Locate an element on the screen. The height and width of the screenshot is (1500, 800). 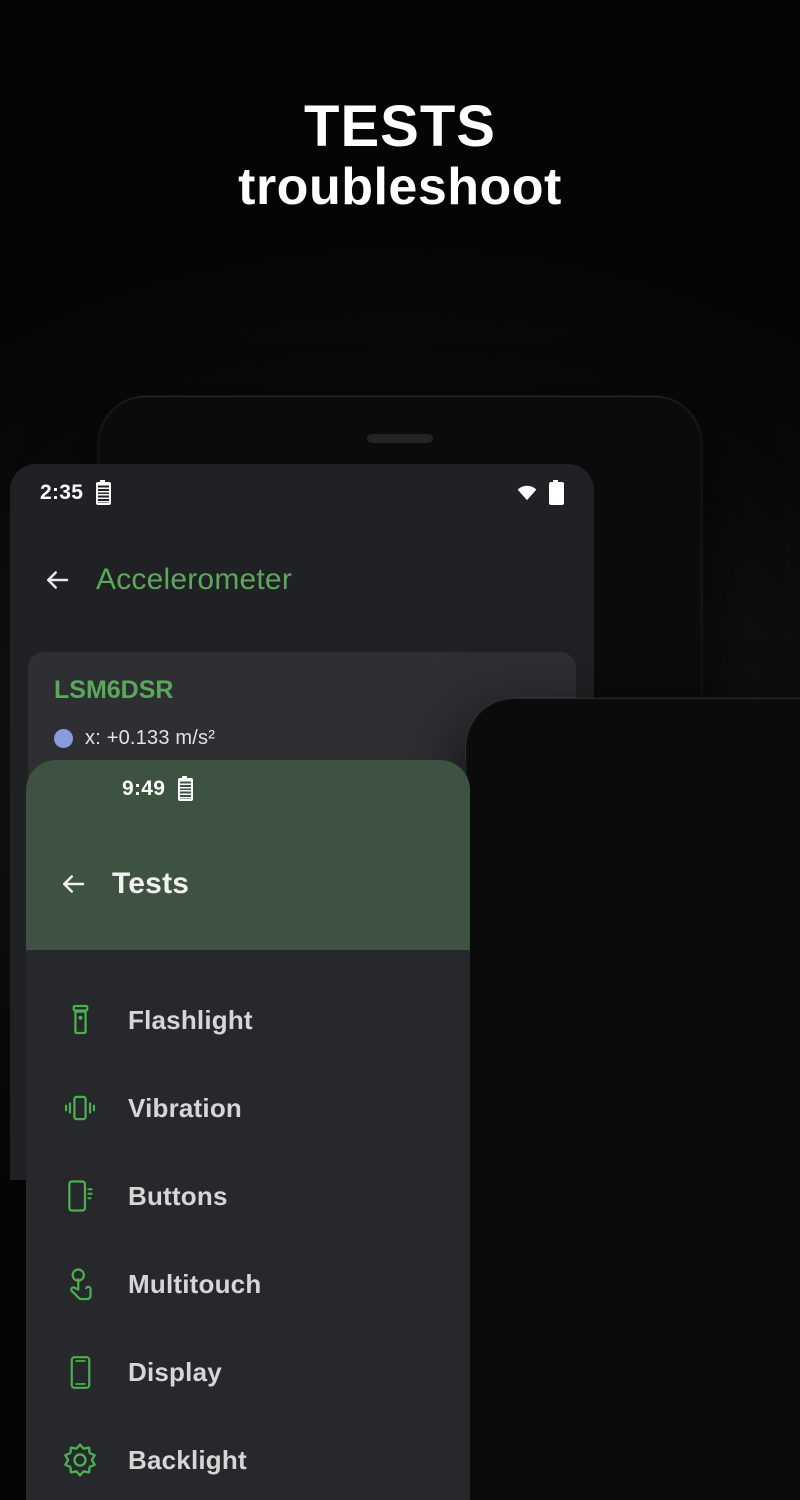
list-item-flashlight: Flashlight is located at coordinates (248, 1020).